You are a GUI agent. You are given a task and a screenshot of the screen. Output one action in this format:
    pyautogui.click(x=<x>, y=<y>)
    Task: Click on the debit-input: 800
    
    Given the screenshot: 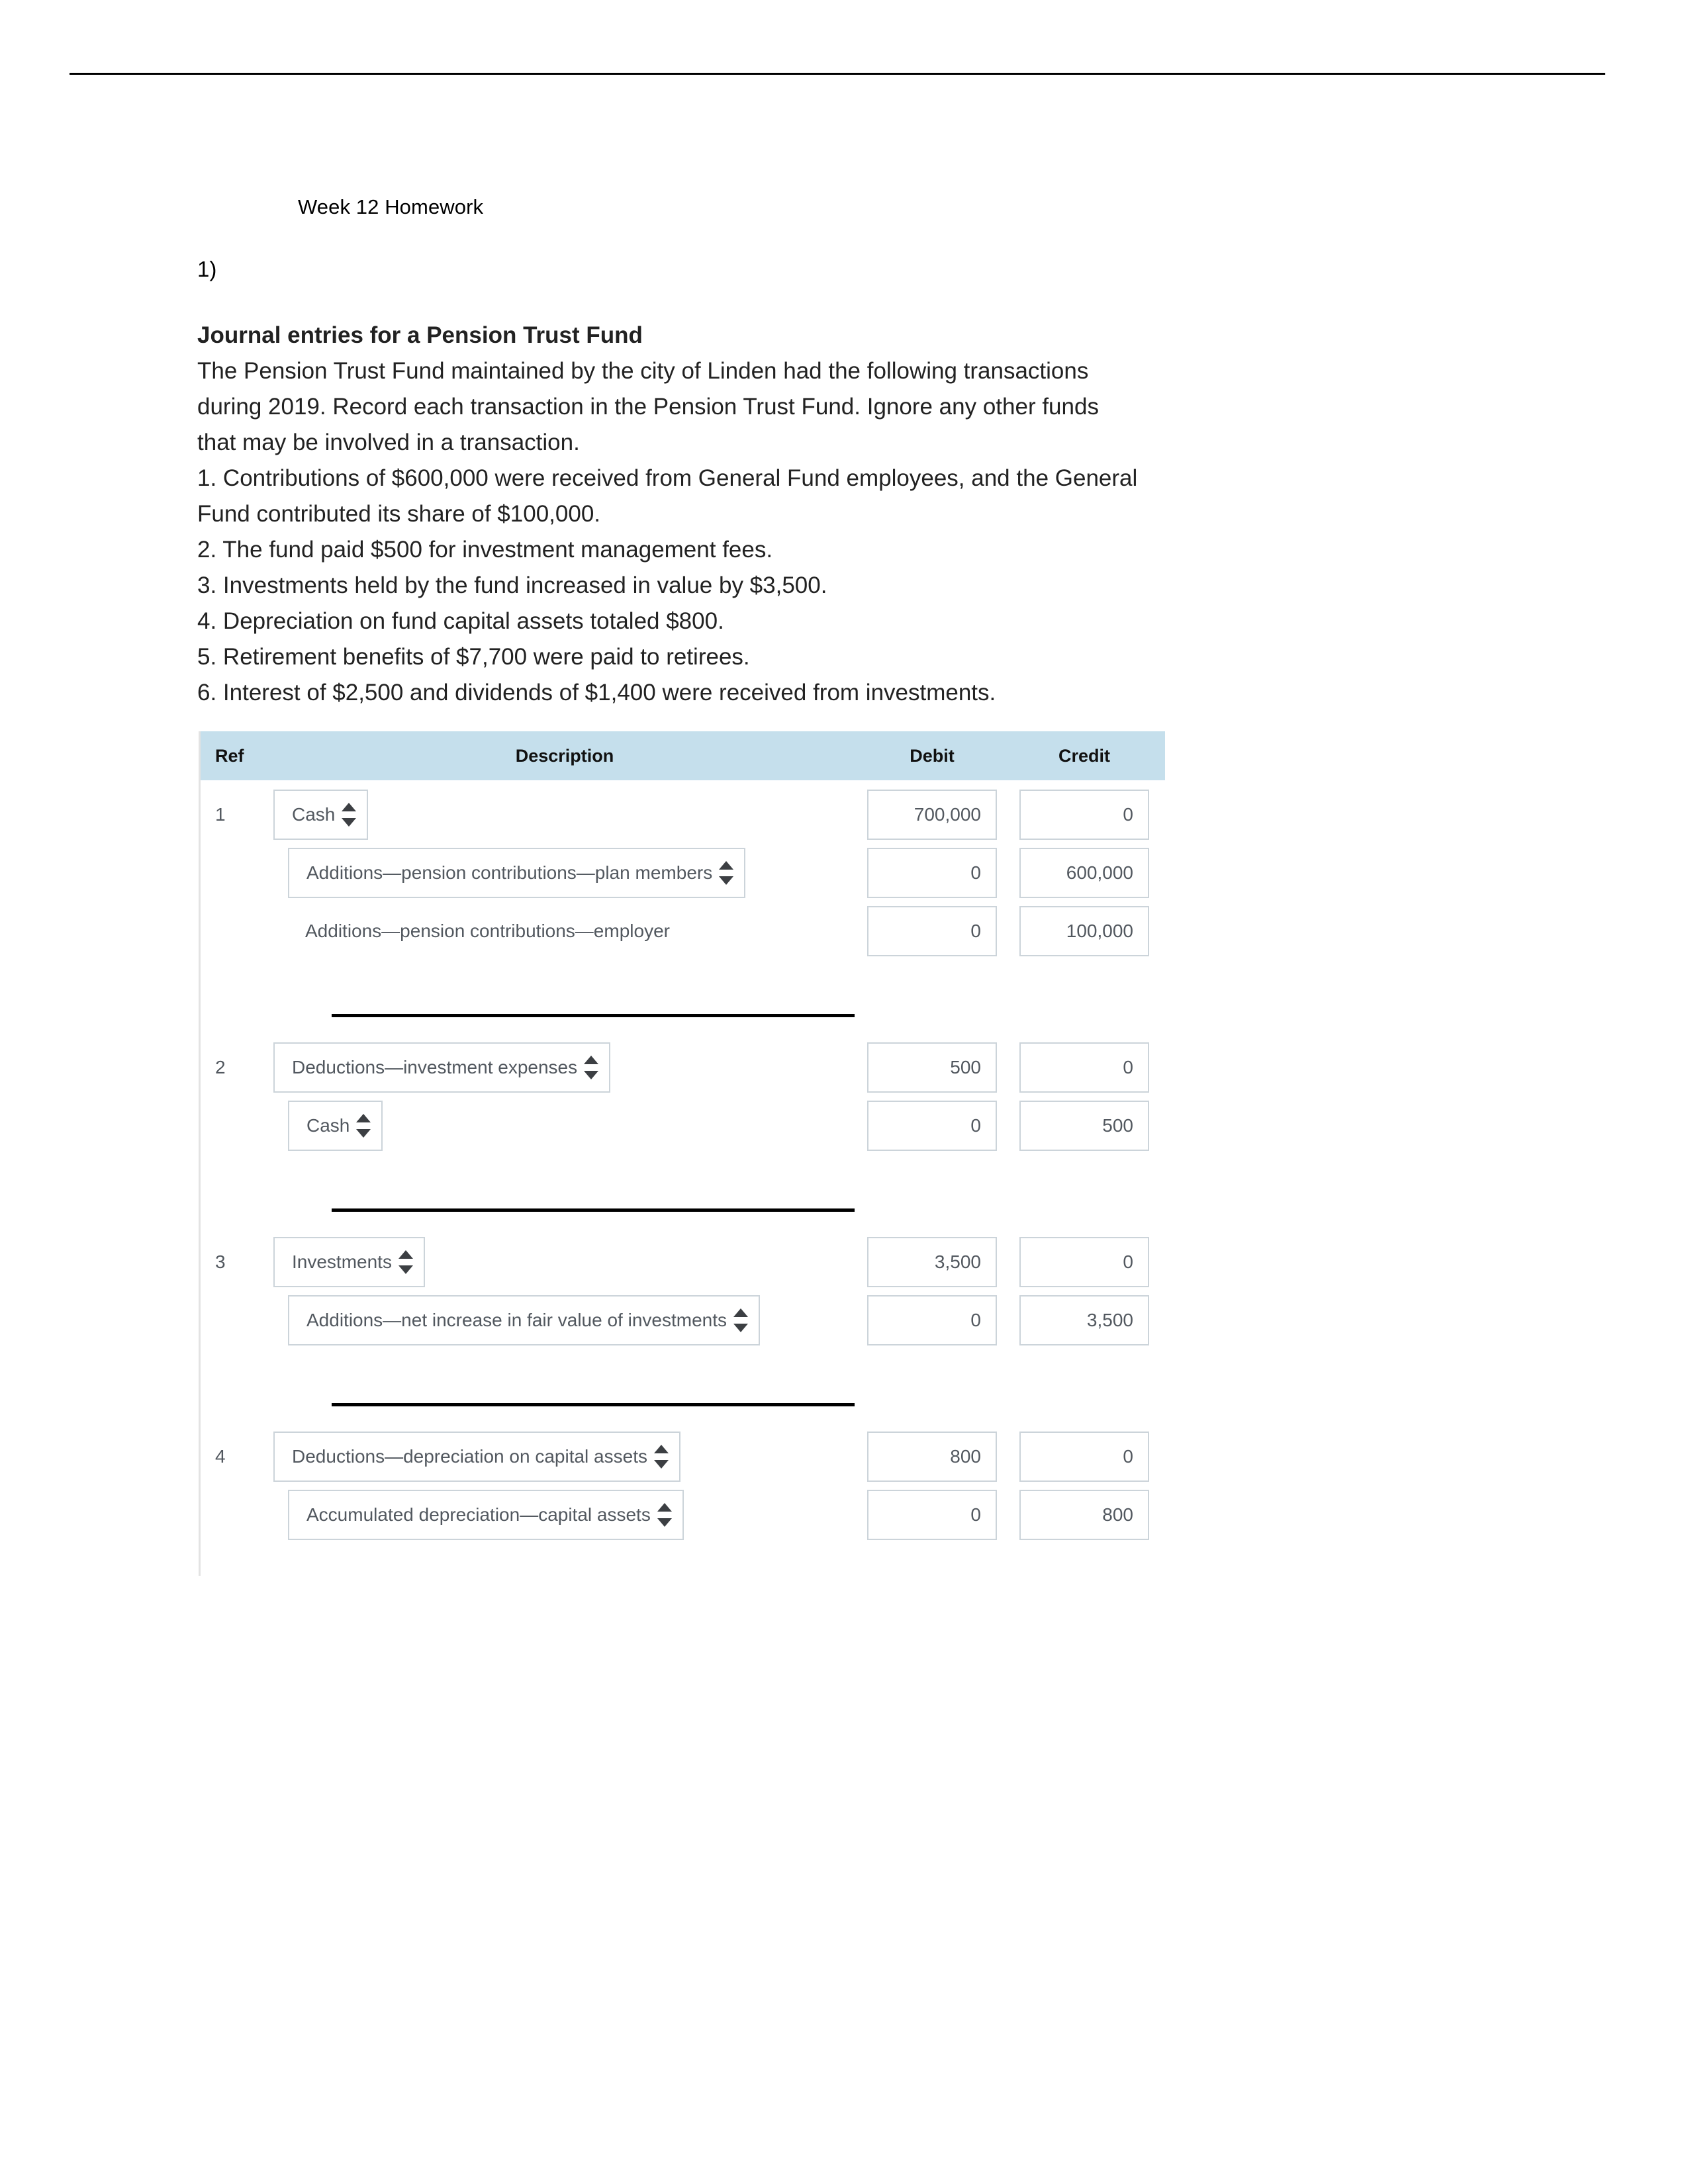 What is the action you would take?
    pyautogui.click(x=932, y=1457)
    